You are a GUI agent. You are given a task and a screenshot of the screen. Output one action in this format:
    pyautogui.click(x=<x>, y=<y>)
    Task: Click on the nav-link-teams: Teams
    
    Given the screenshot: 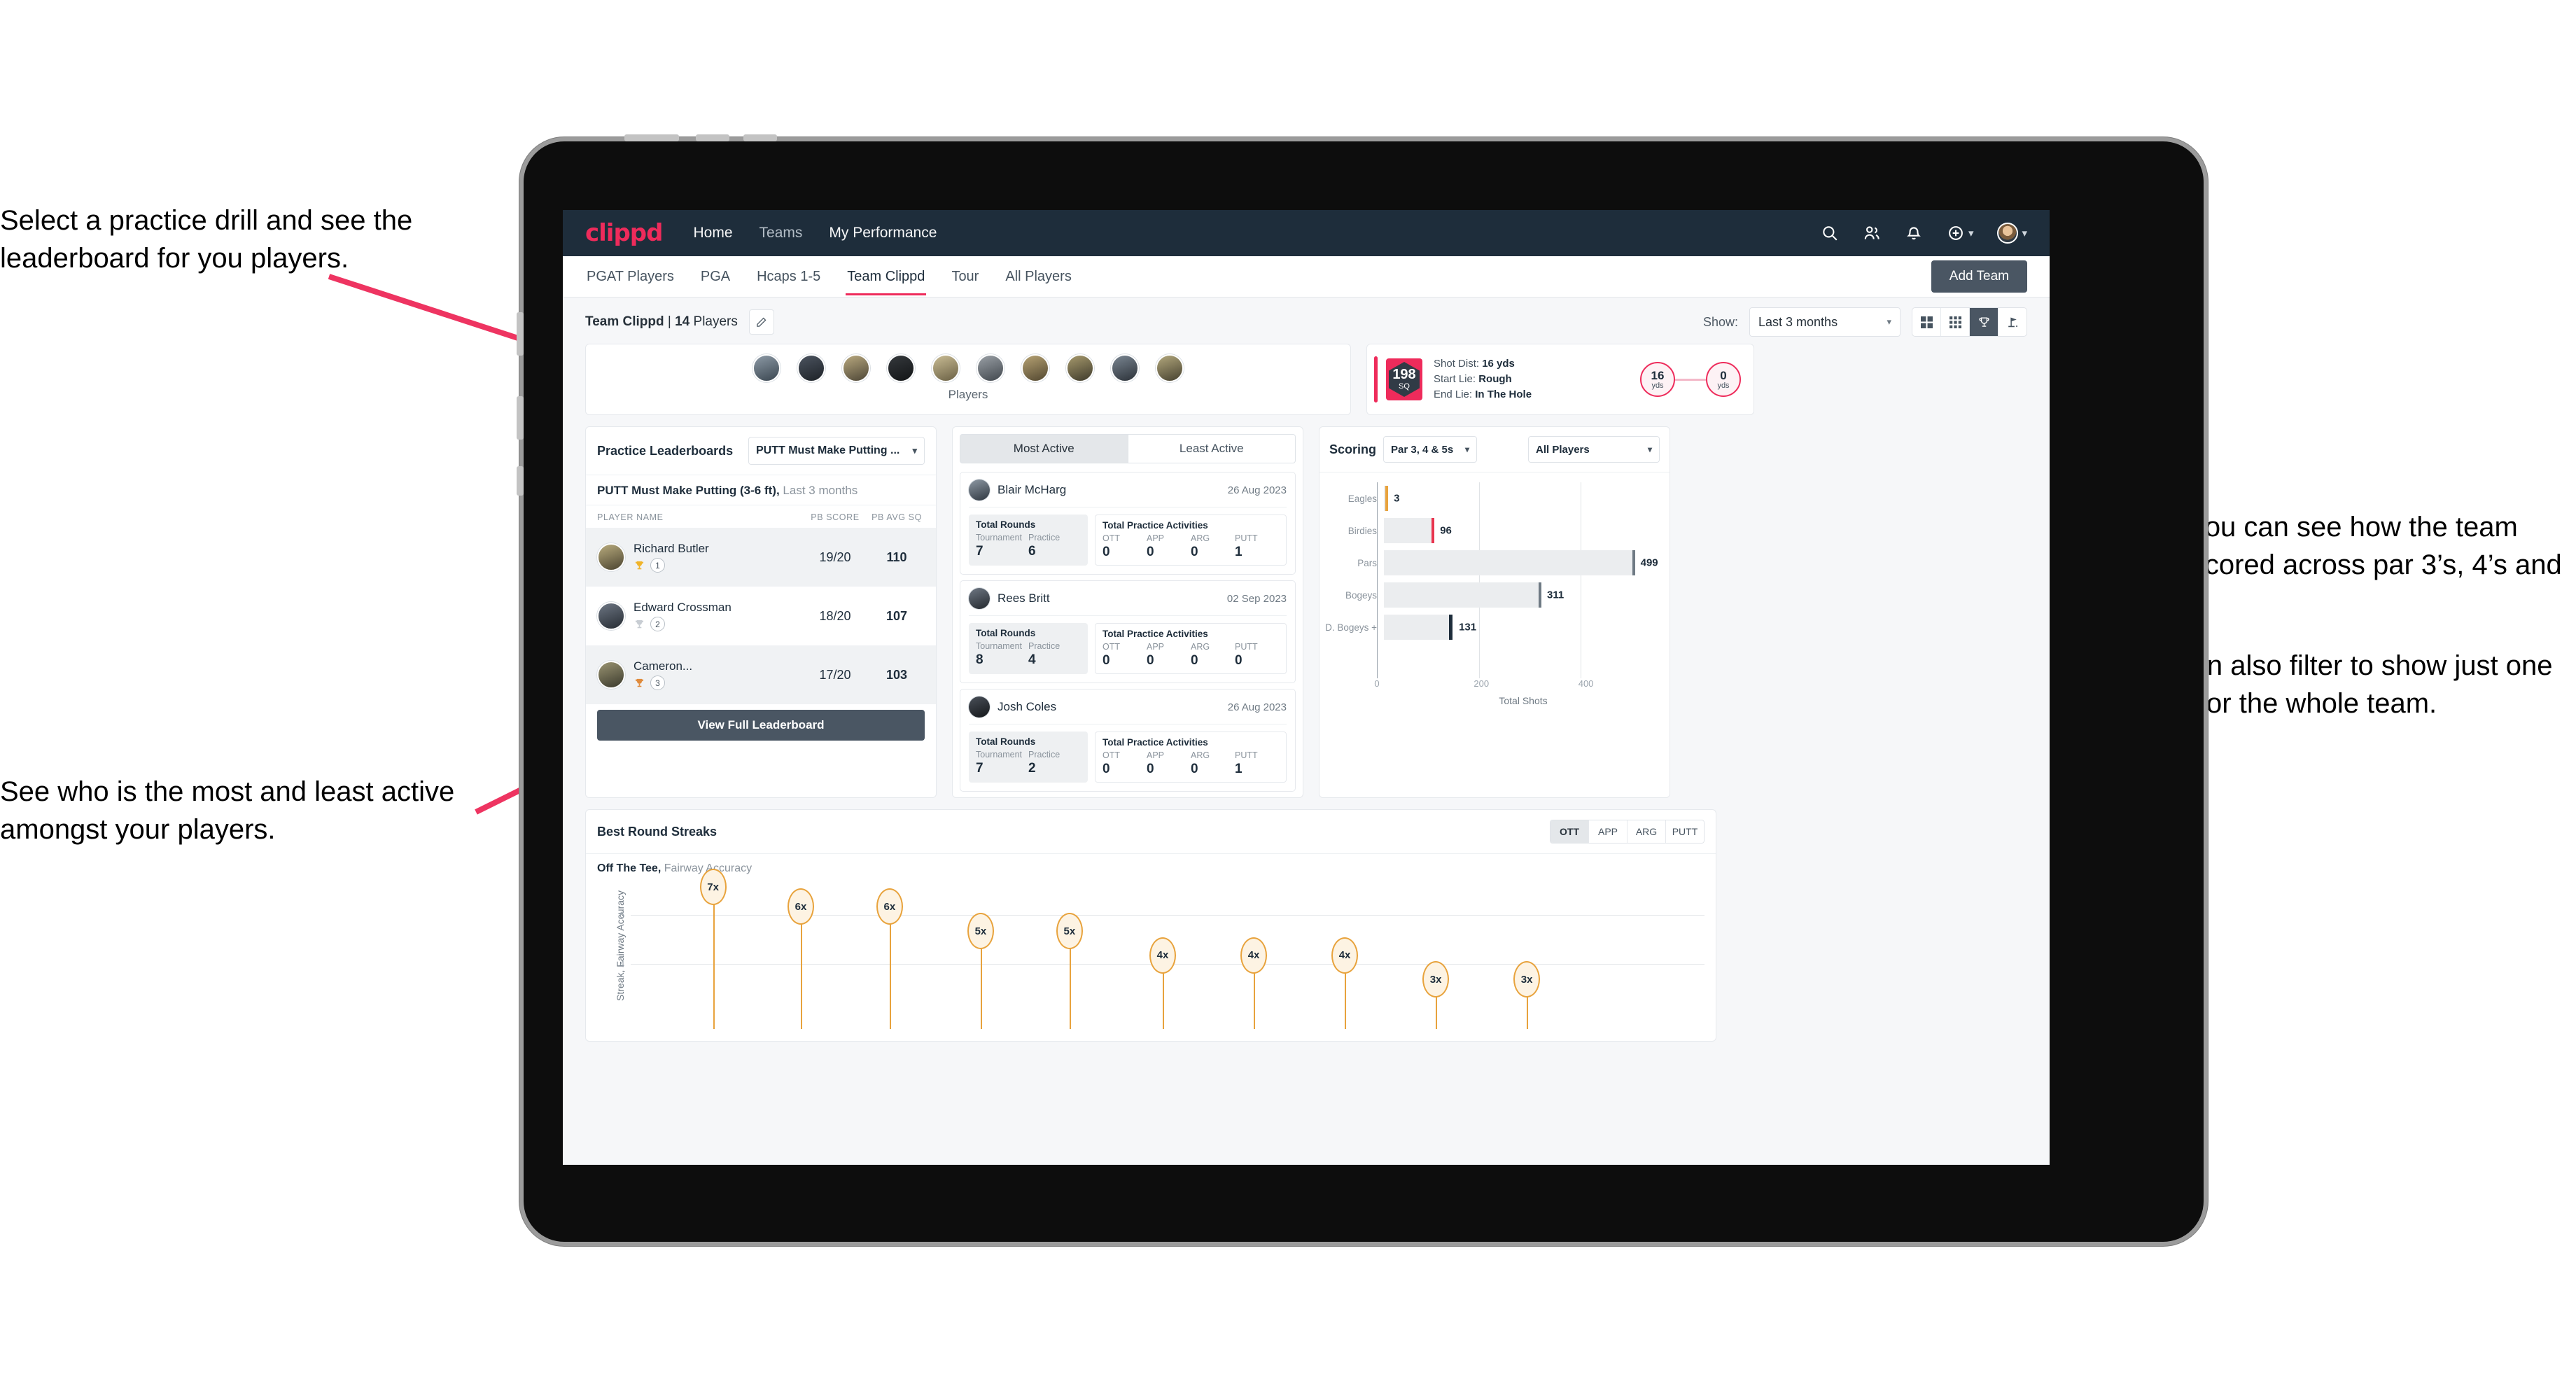 What is the action you would take?
    pyautogui.click(x=781, y=233)
    